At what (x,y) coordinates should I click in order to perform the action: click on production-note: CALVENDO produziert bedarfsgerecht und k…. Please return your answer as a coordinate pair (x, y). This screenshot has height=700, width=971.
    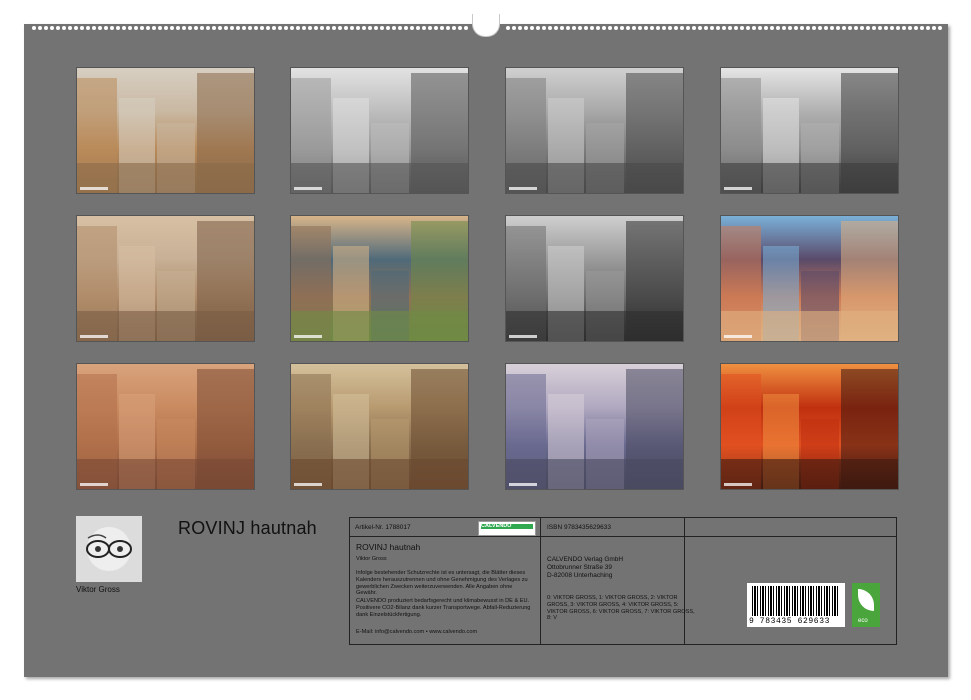
    Looking at the image, I should click on (443, 608).